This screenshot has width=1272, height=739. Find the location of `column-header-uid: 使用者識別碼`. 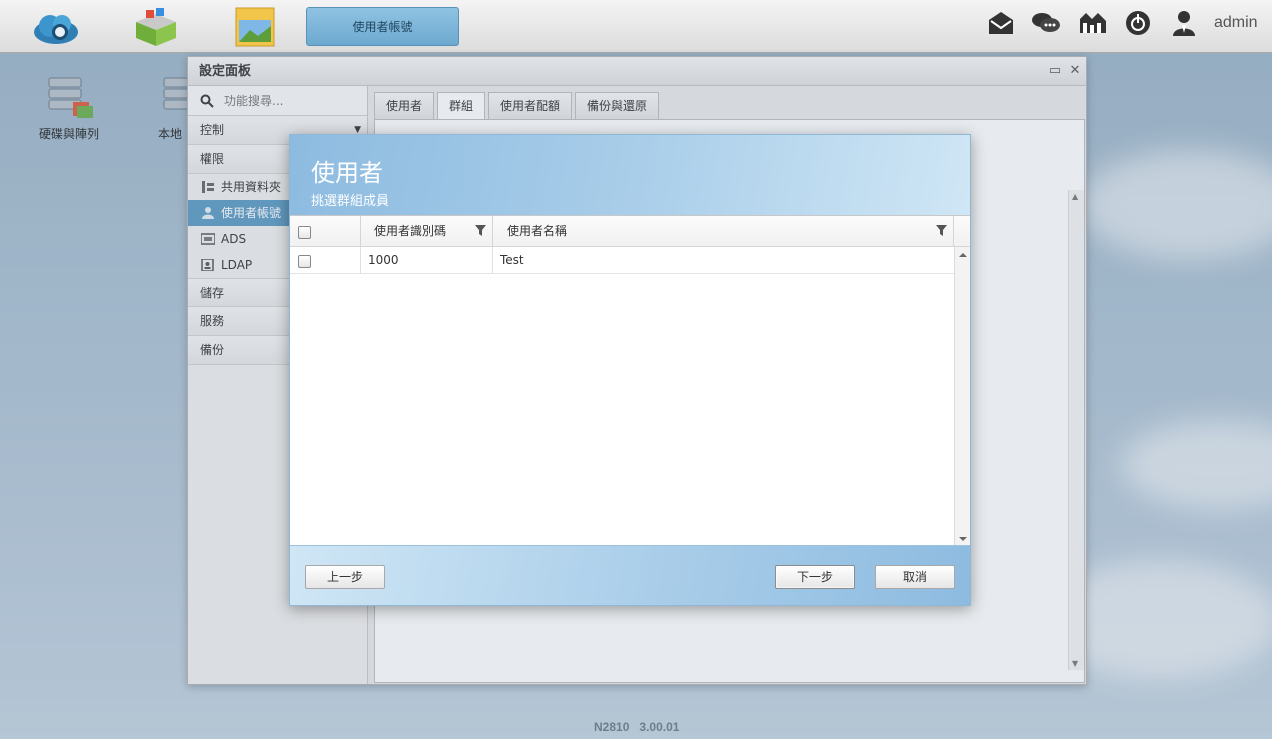

column-header-uid: 使用者識別碼 is located at coordinates (427, 231).